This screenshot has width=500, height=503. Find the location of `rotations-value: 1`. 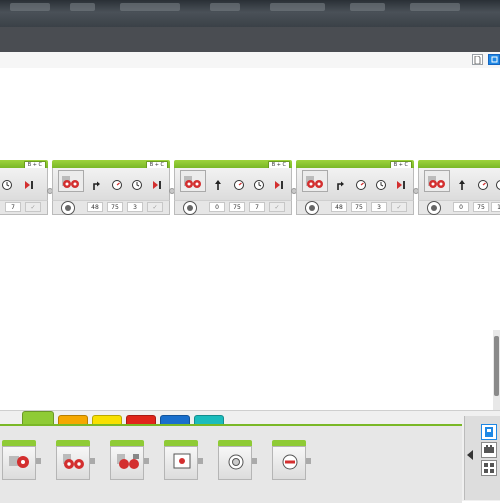

rotations-value: 1 is located at coordinates (495, 207).